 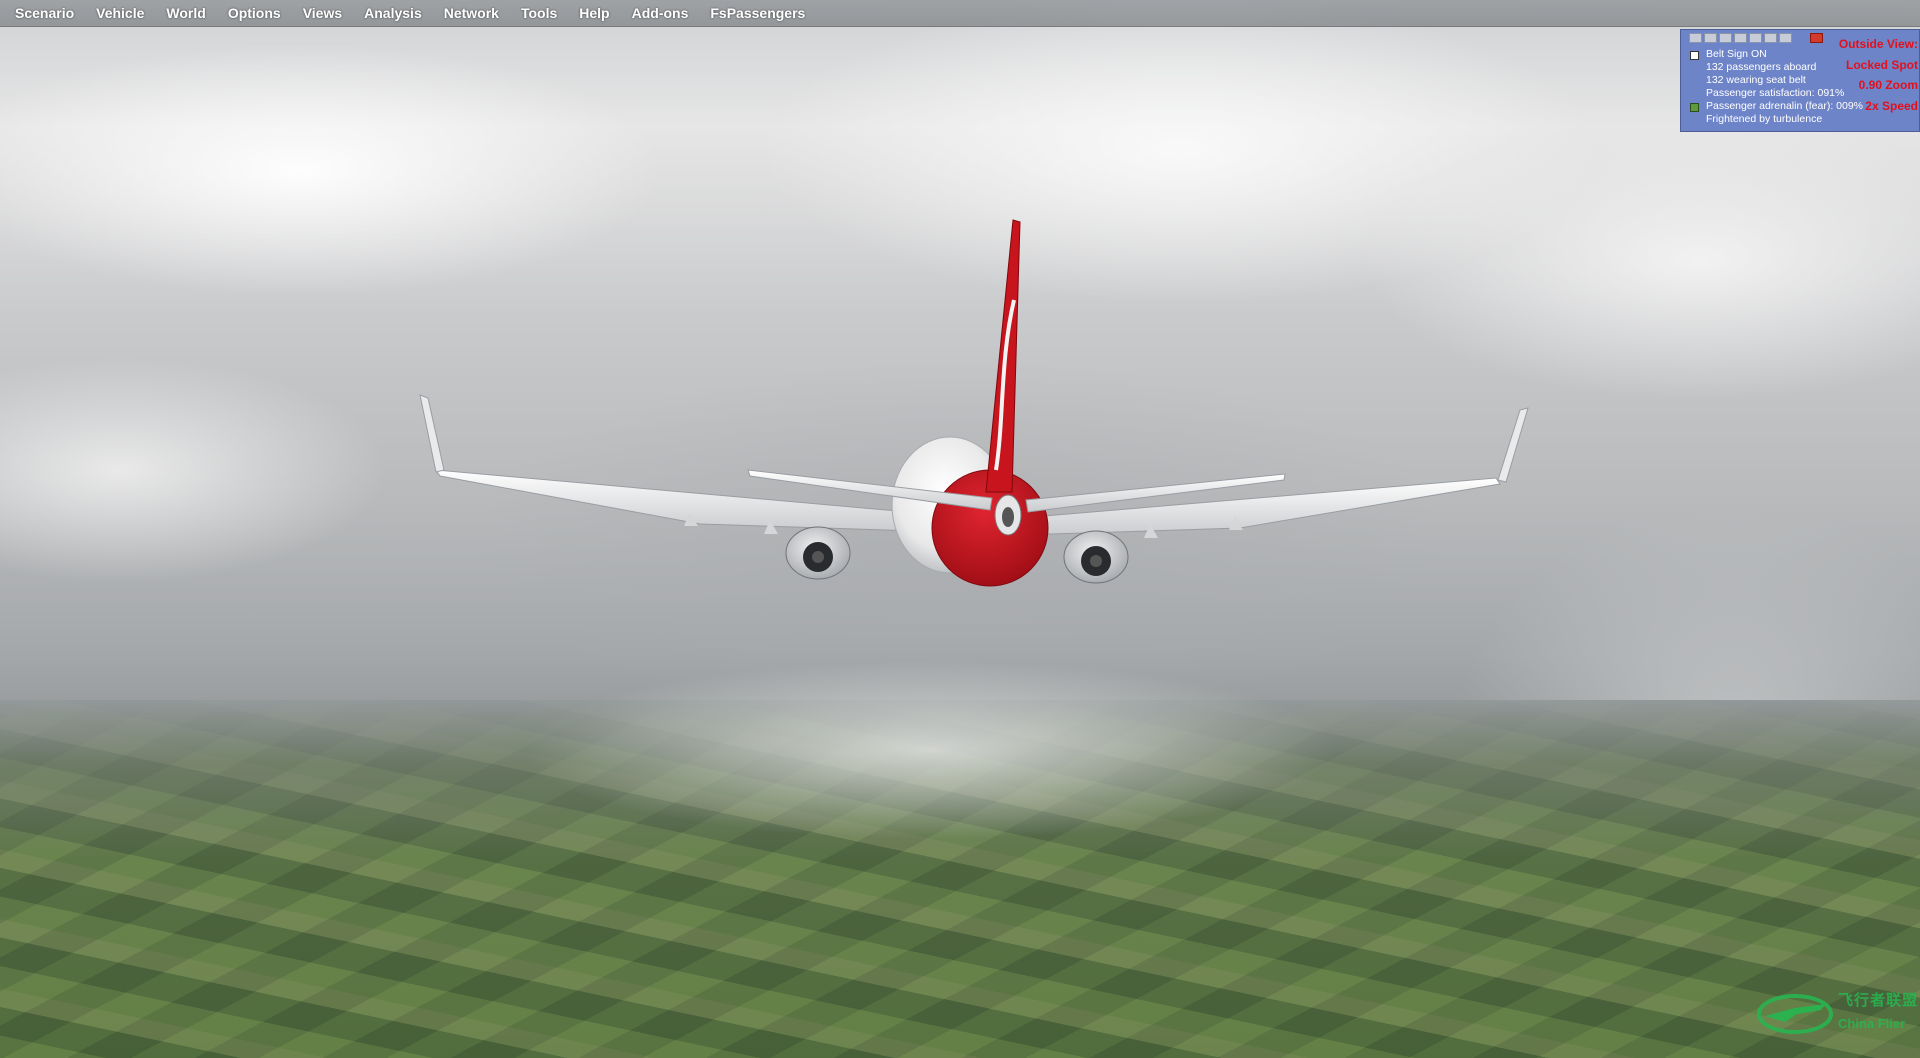 I want to click on fsp-list-icon, so click(x=1710, y=38).